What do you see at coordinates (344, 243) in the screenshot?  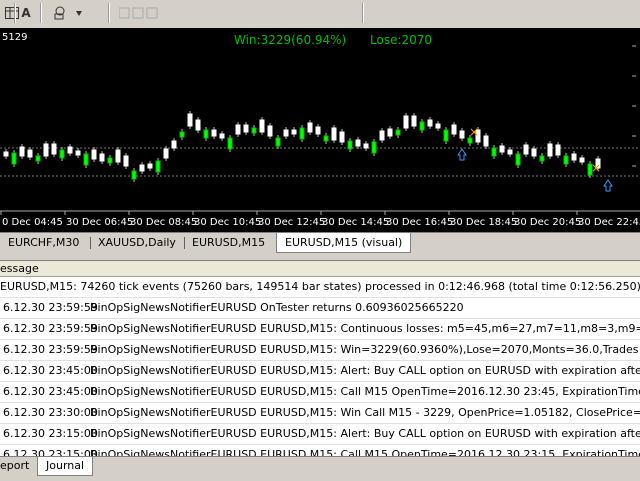 I see `tab-eurusd-m15-visual: EURUSD,M15 (visual)` at bounding box center [344, 243].